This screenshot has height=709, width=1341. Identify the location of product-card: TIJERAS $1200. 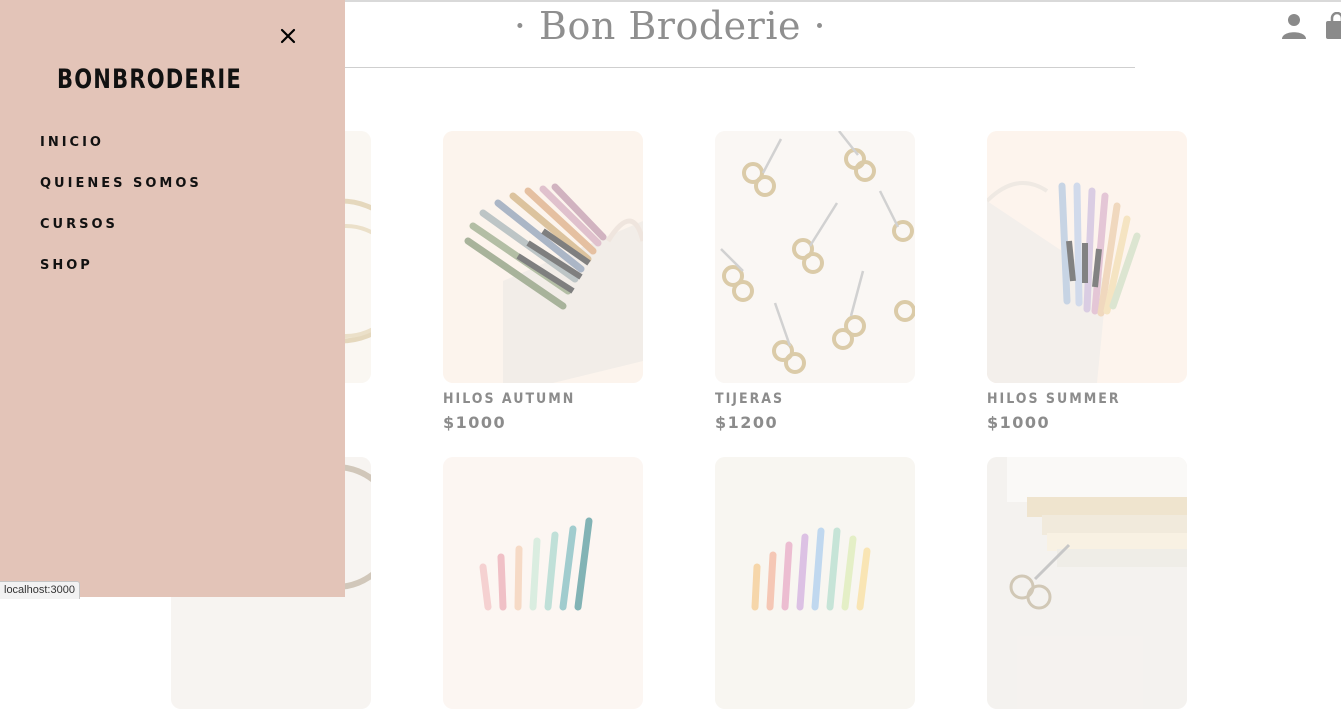
(815, 281).